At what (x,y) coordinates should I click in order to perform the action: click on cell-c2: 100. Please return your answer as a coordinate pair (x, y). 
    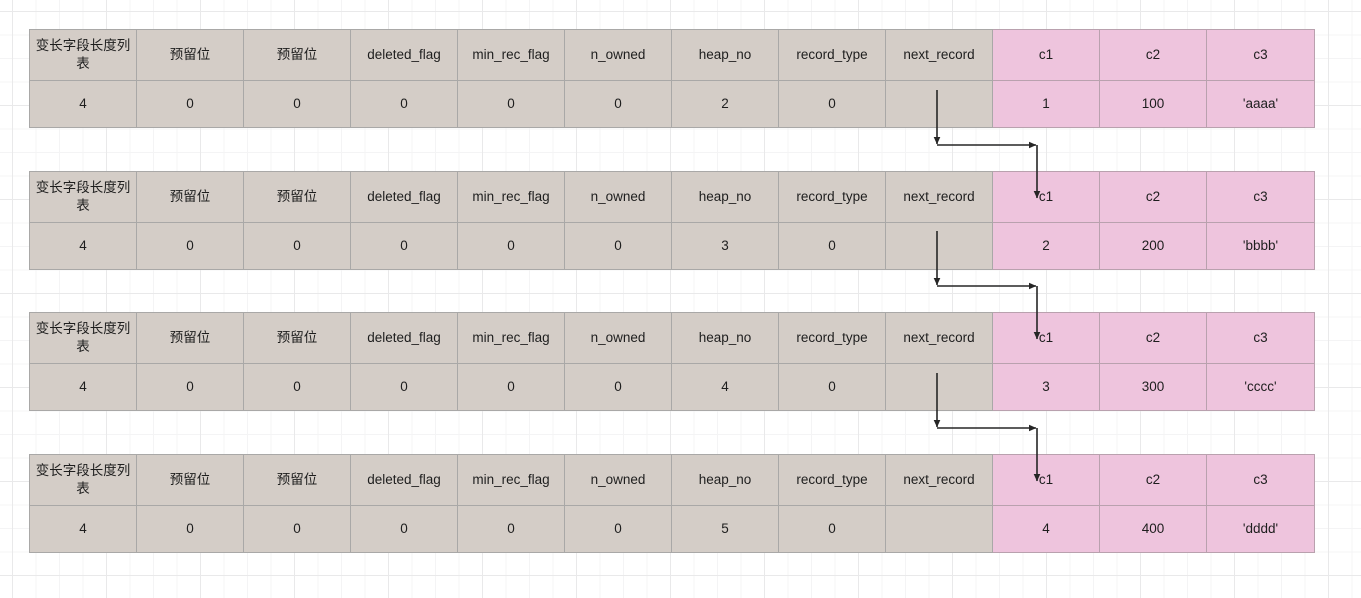
    Looking at the image, I should click on (1153, 104).